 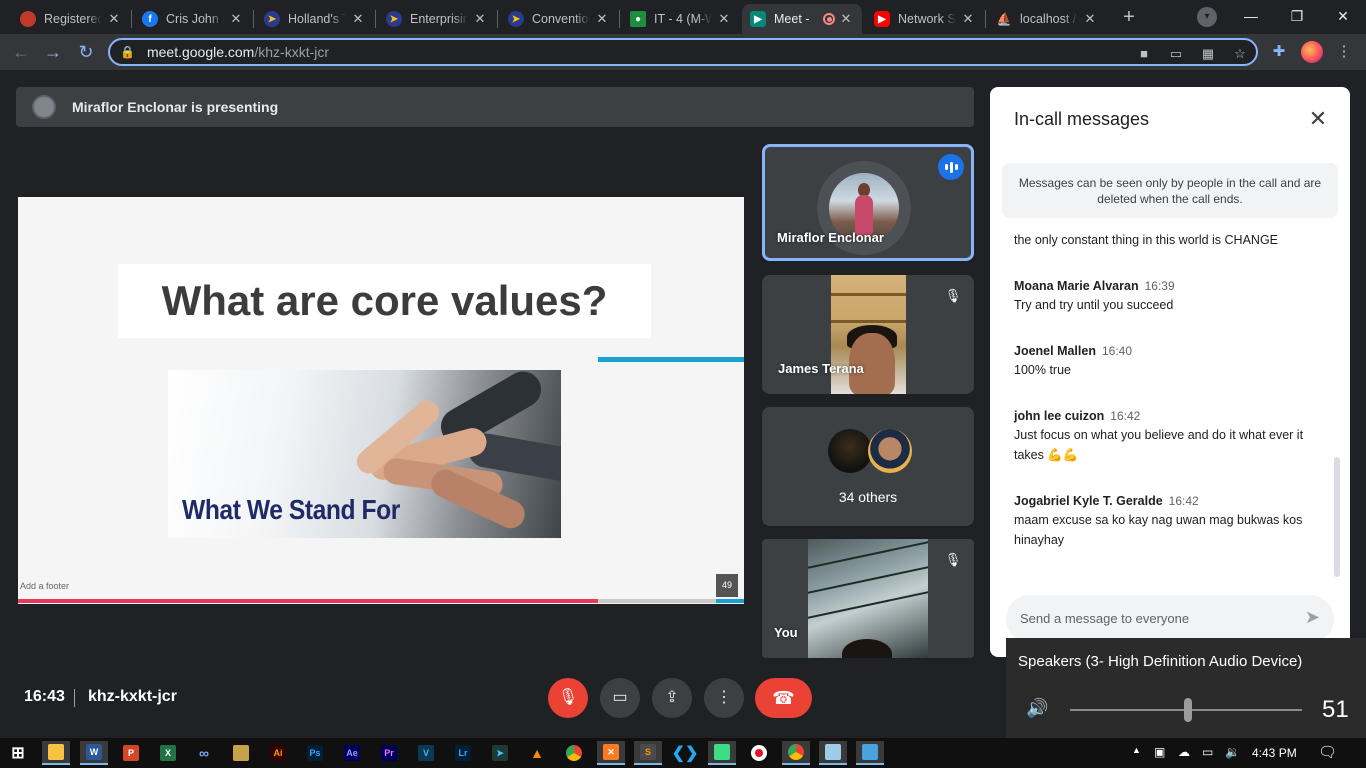 What do you see at coordinates (829, 19) in the screenshot?
I see `recording-icon` at bounding box center [829, 19].